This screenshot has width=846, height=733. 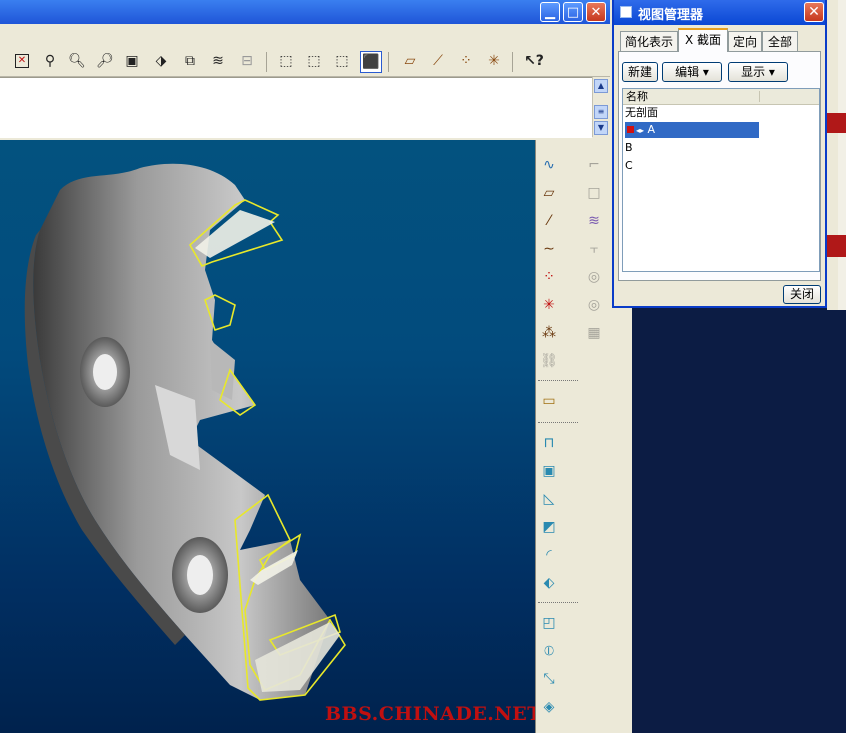 What do you see at coordinates (629, 166) in the screenshot?
I see `list-item: C` at bounding box center [629, 166].